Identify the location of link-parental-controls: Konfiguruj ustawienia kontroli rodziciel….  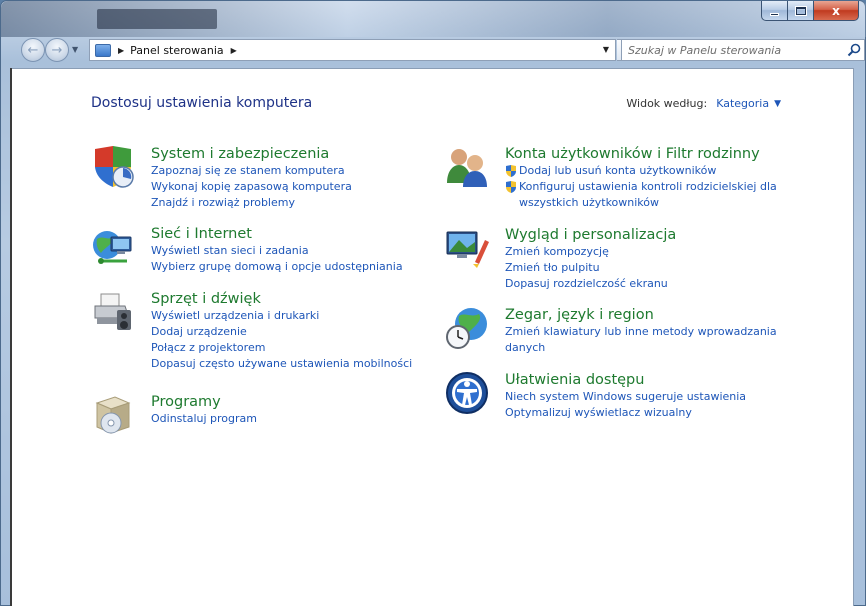
(641, 187).